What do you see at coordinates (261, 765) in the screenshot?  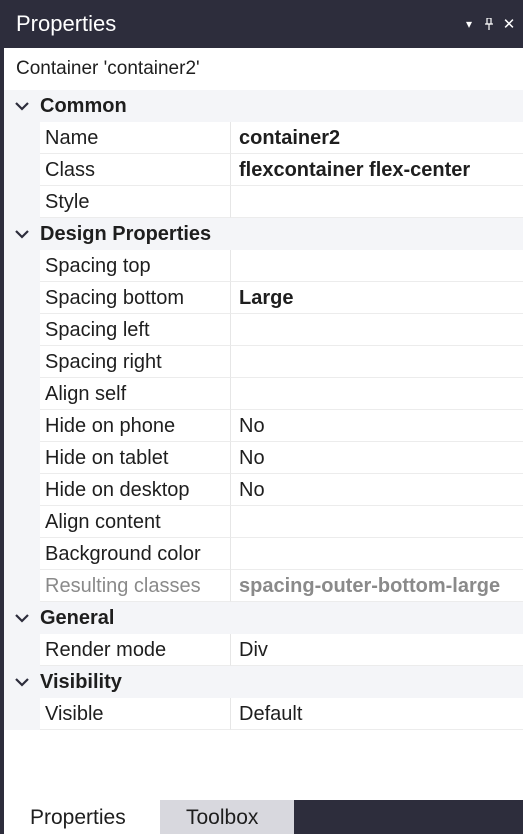 I see `property-grid-empty-area` at bounding box center [261, 765].